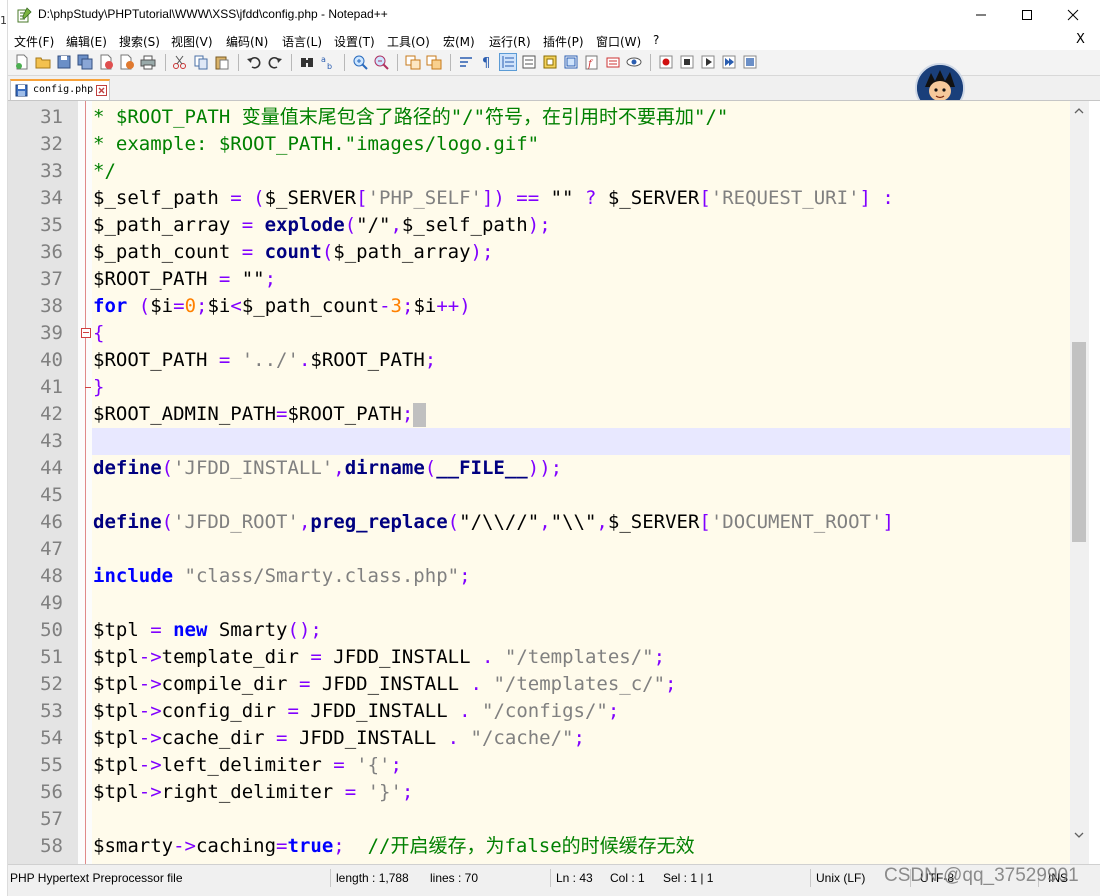  I want to click on menu-help: ?, so click(656, 40).